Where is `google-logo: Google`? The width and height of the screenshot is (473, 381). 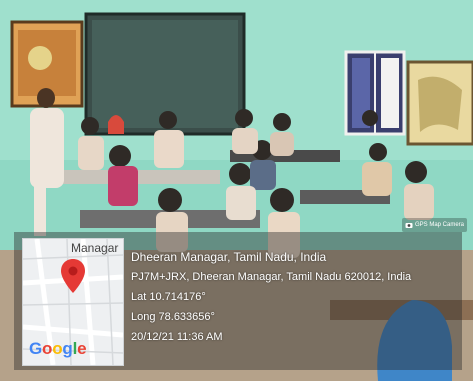
google-logo: Google is located at coordinates (58, 348).